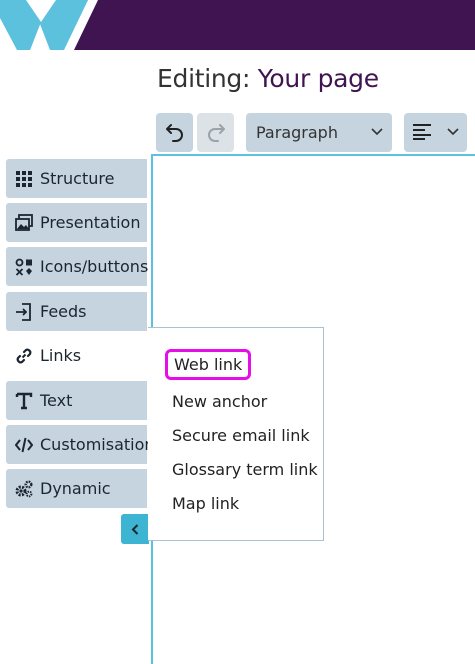 The height and width of the screenshot is (664, 475). What do you see at coordinates (44, 25) in the screenshot?
I see `logo-mark` at bounding box center [44, 25].